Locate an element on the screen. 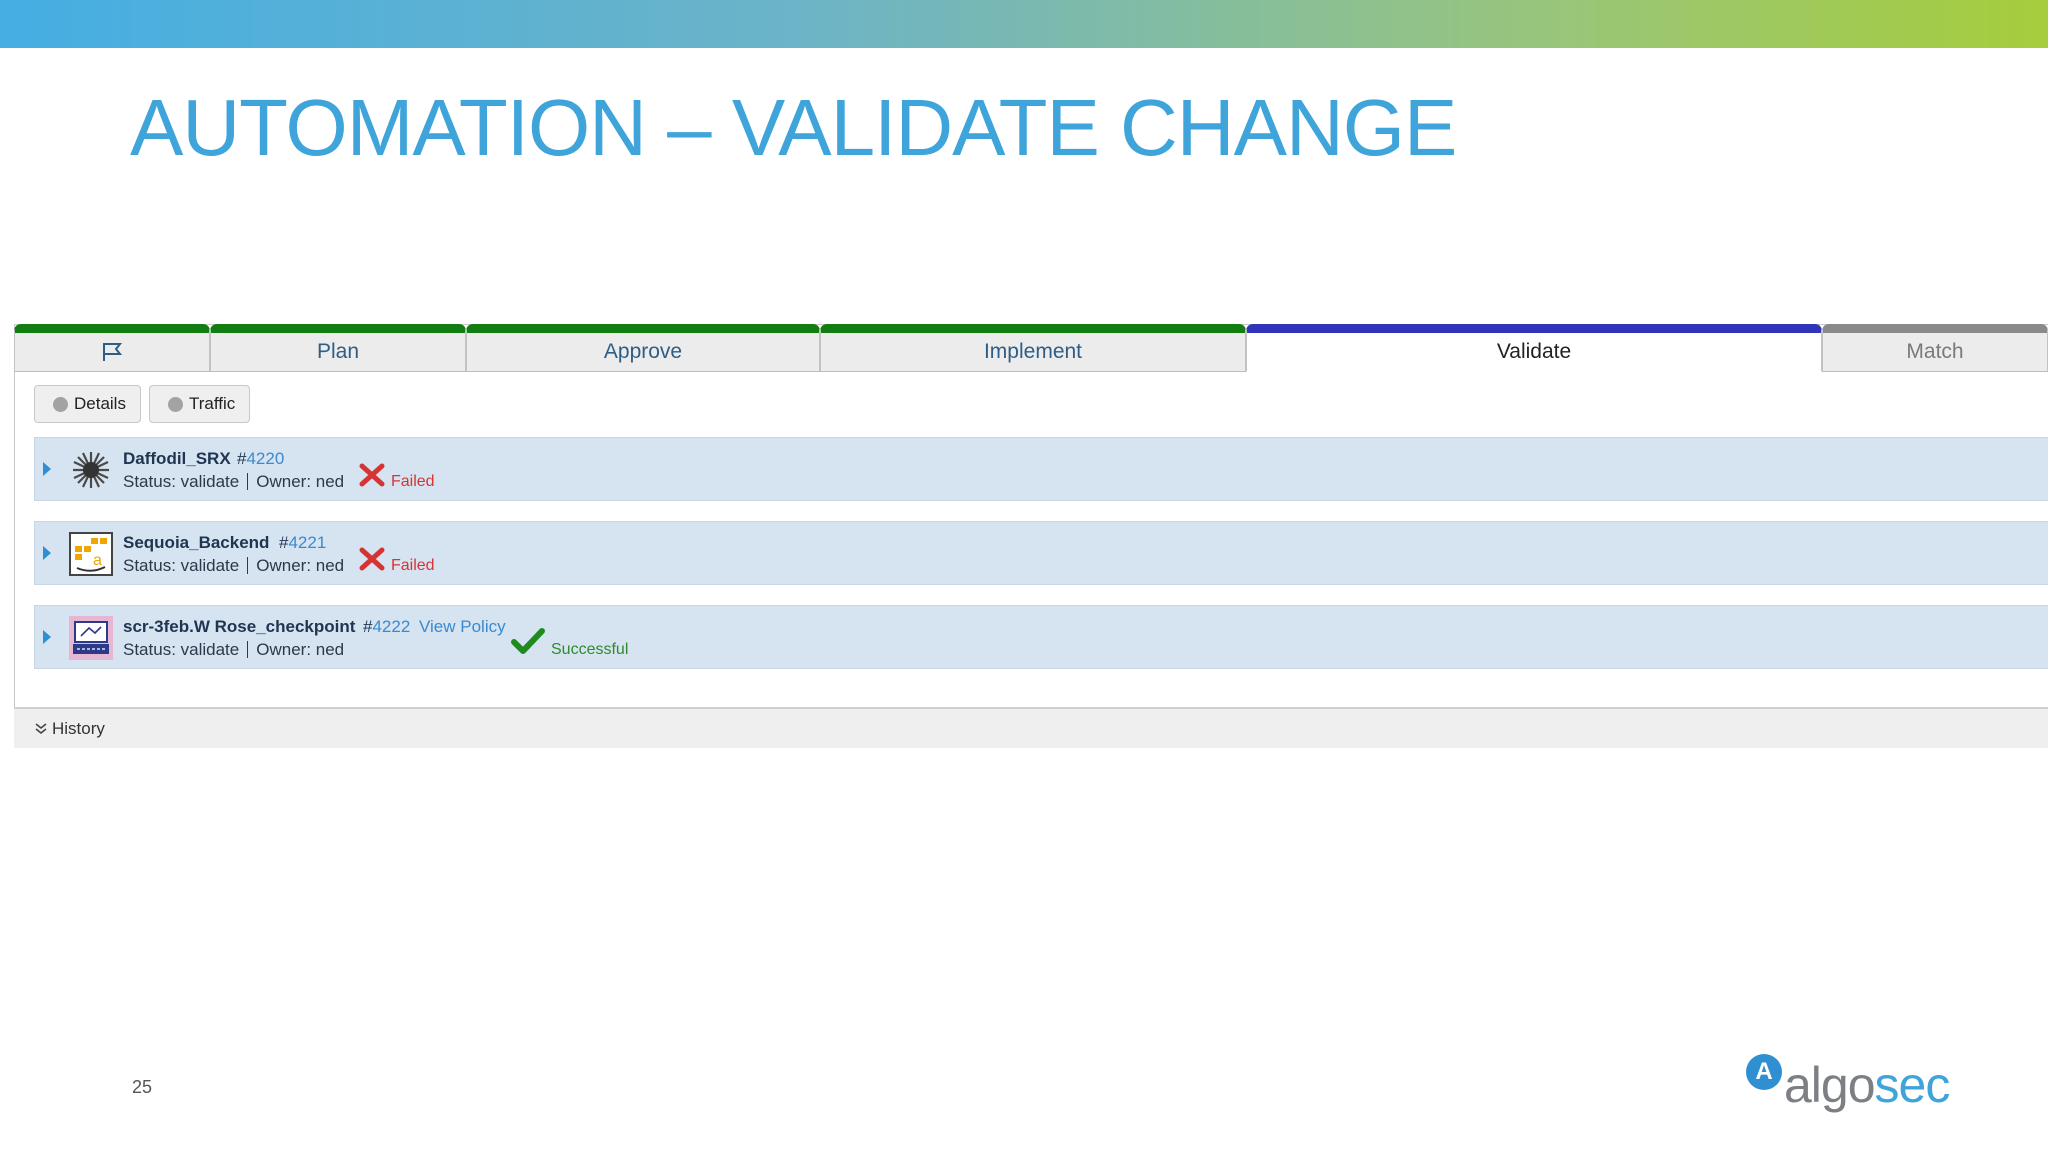  tab-implement-label: Implement is located at coordinates (1033, 351).